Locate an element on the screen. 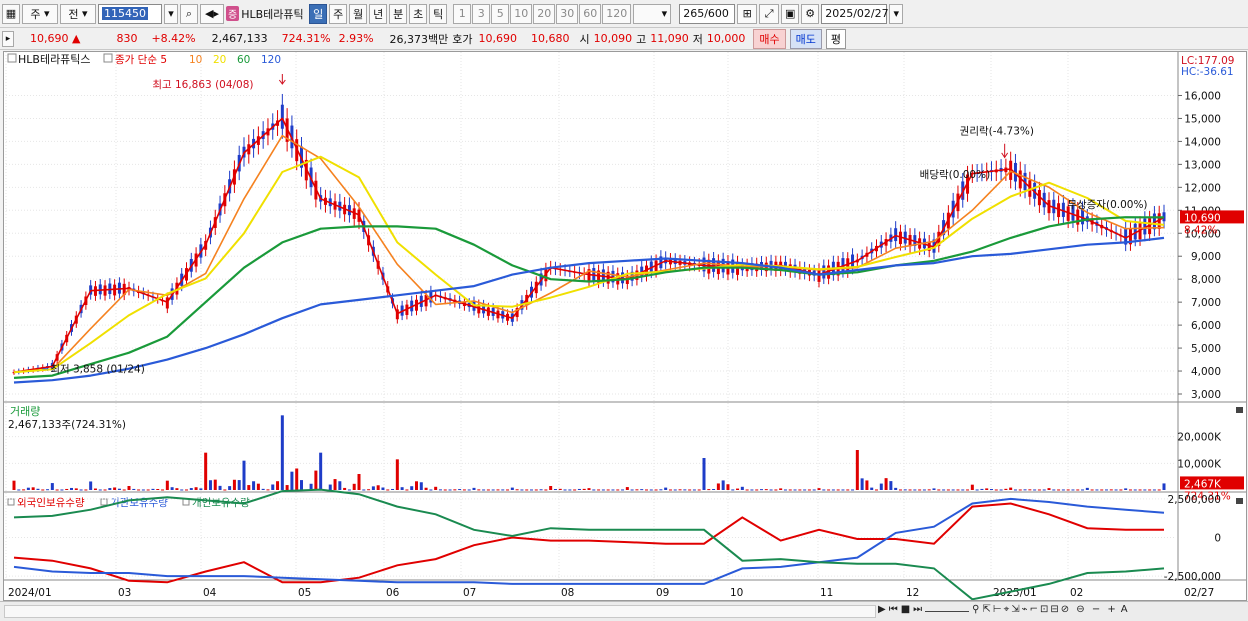  last-icon: ⏭ is located at coordinates (917, 609).